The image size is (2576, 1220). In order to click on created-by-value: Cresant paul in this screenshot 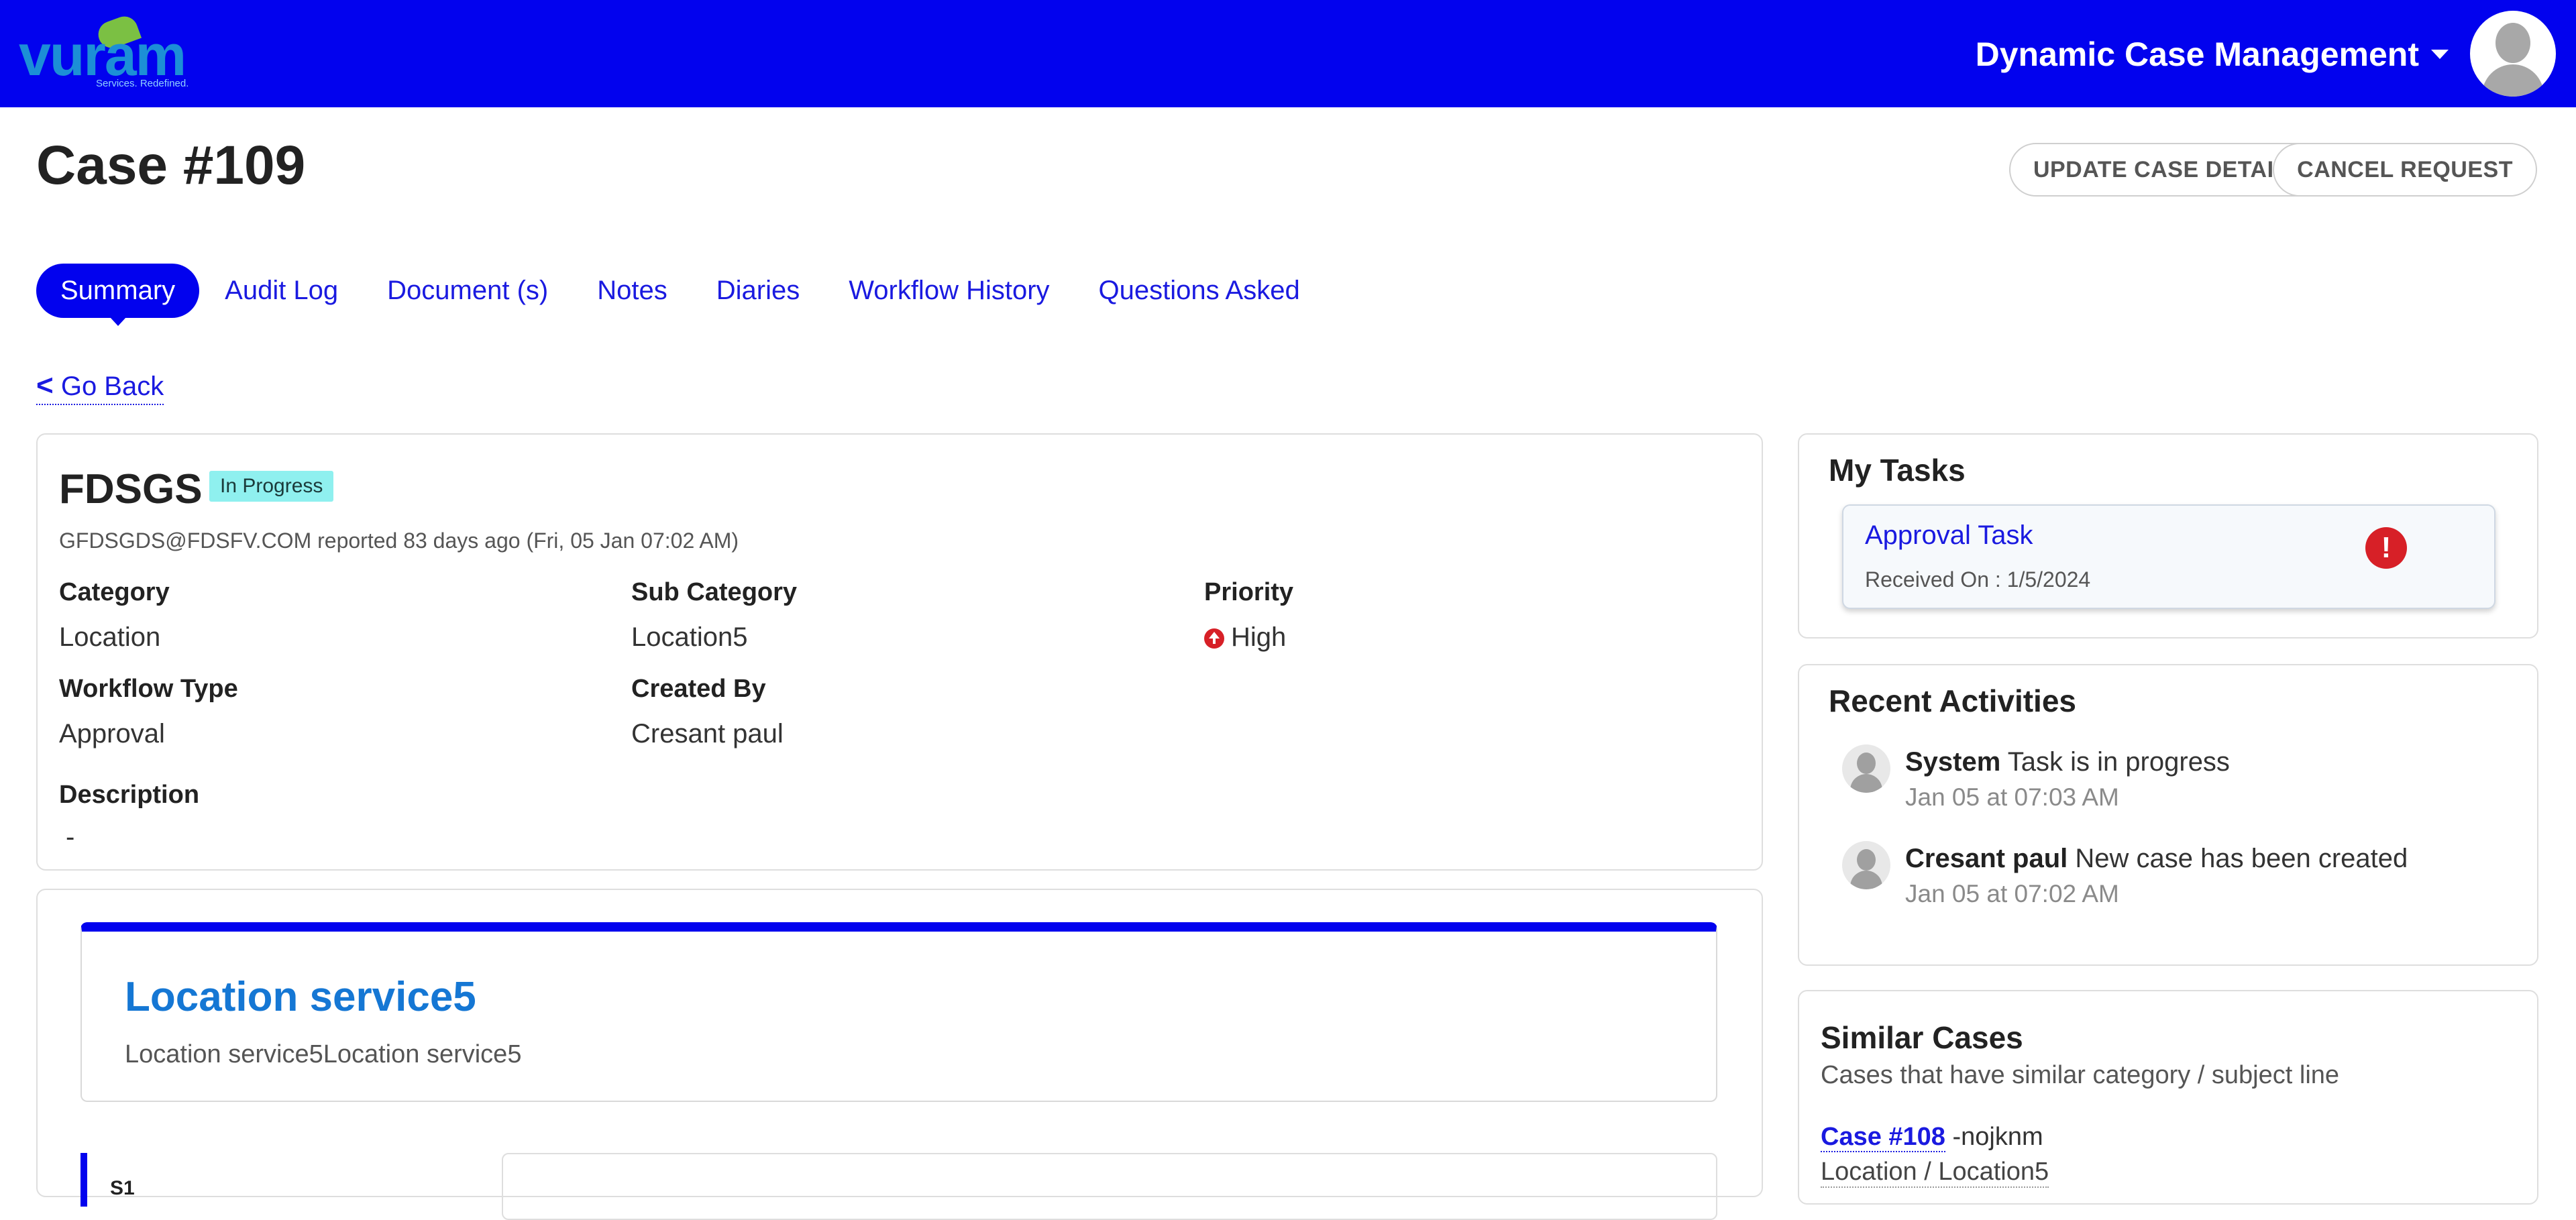, I will do `click(707, 733)`.